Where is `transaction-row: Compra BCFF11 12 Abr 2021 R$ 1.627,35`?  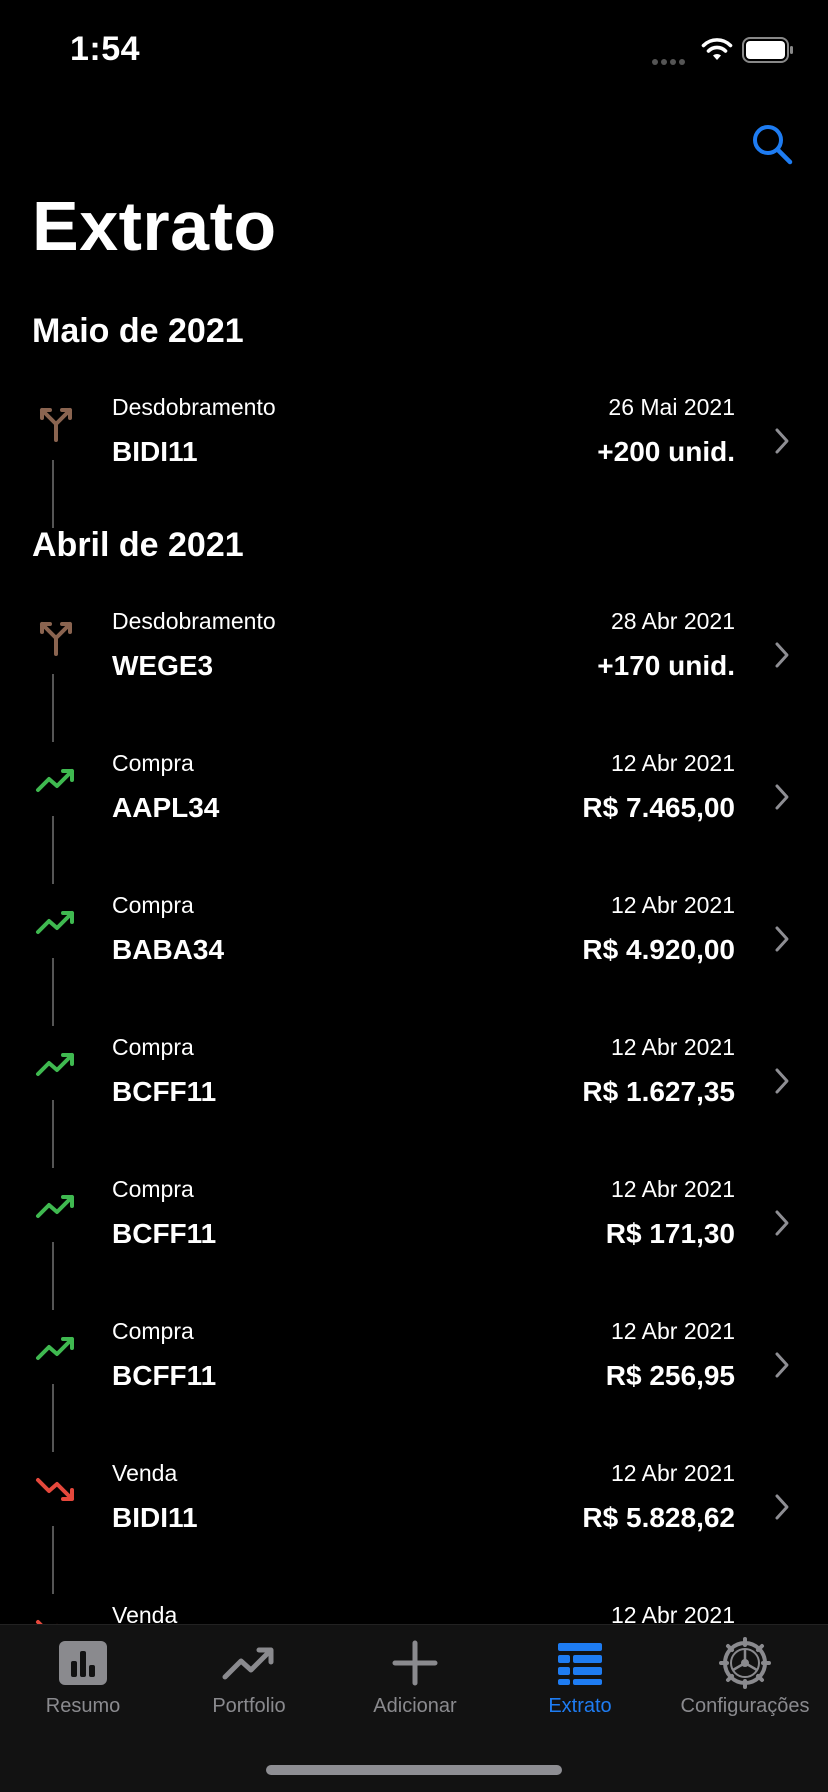
transaction-row: Compra BCFF11 12 Abr 2021 R$ 1.627,35 is located at coordinates (414, 1094).